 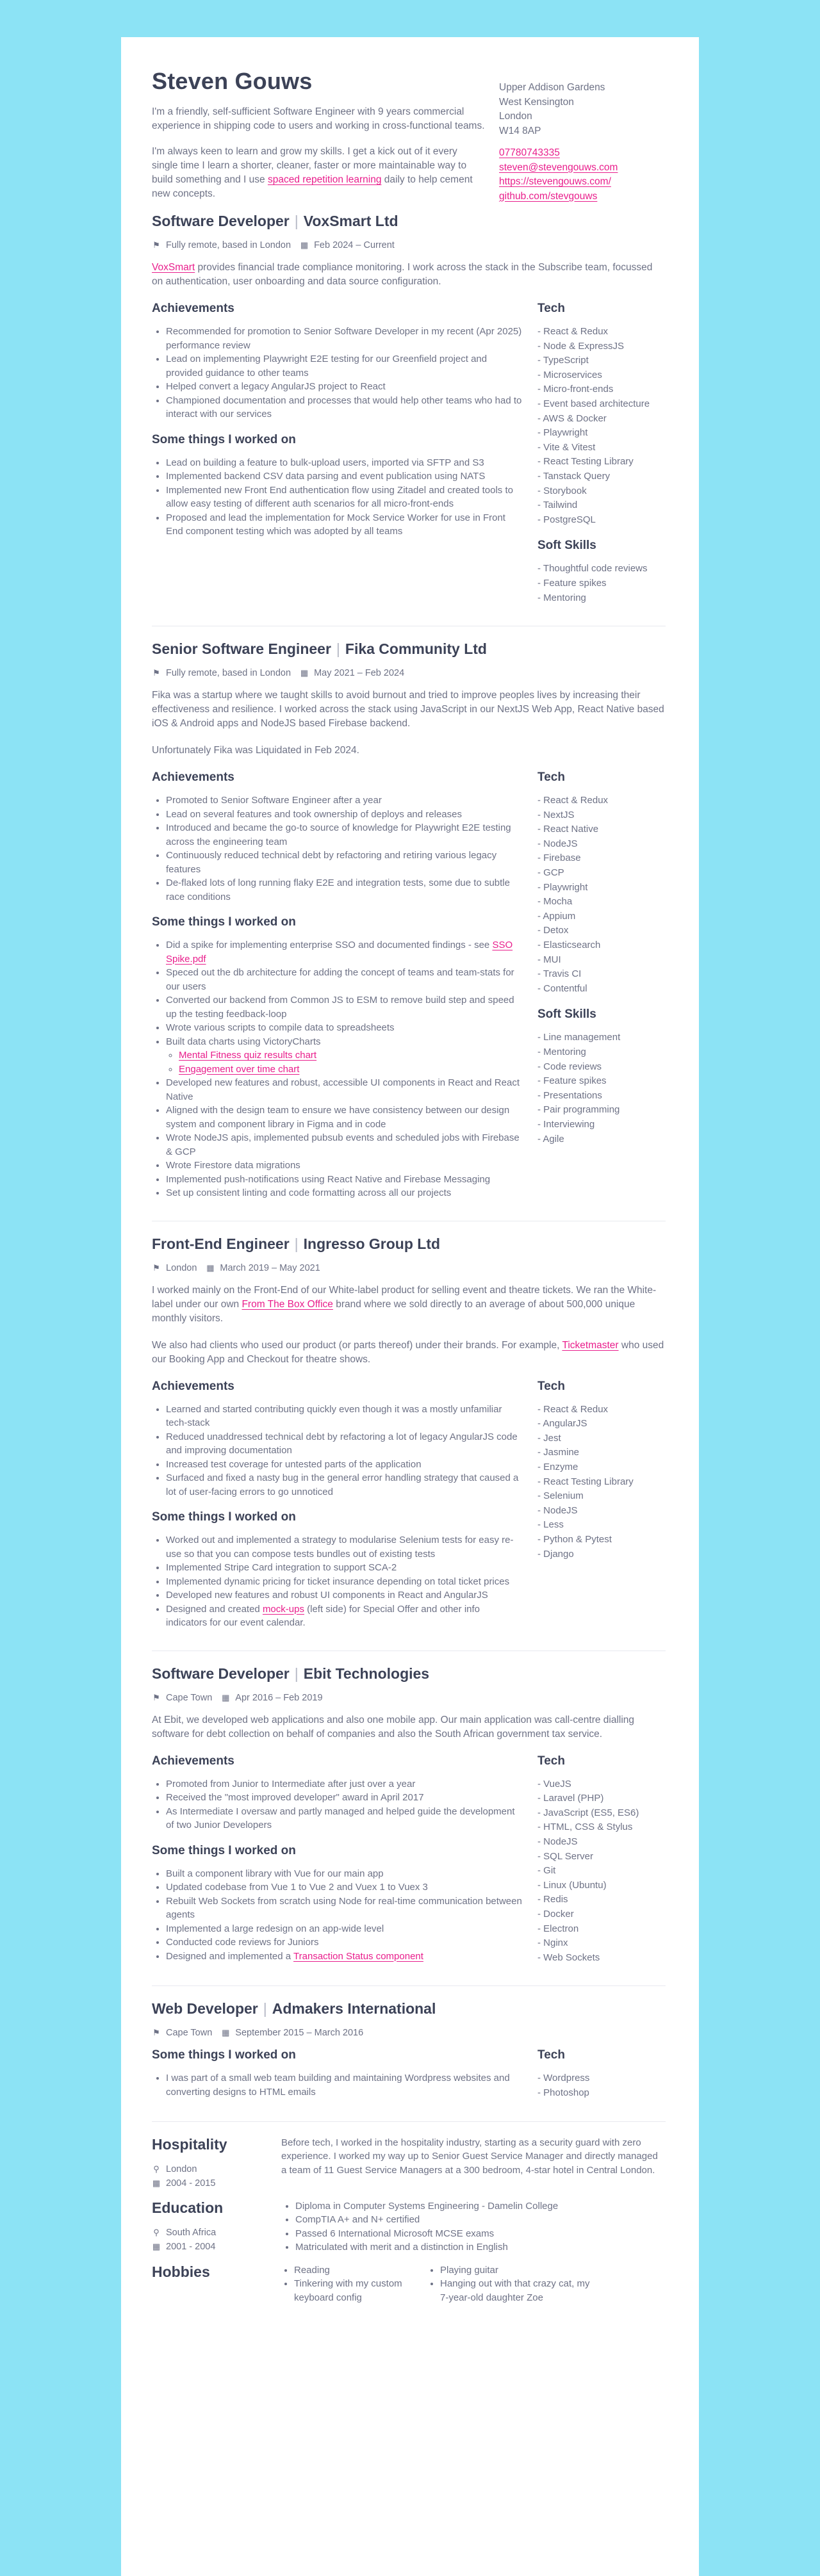 What do you see at coordinates (601, 1827) in the screenshot?
I see `tech-item: HTML, CSS & Stylus` at bounding box center [601, 1827].